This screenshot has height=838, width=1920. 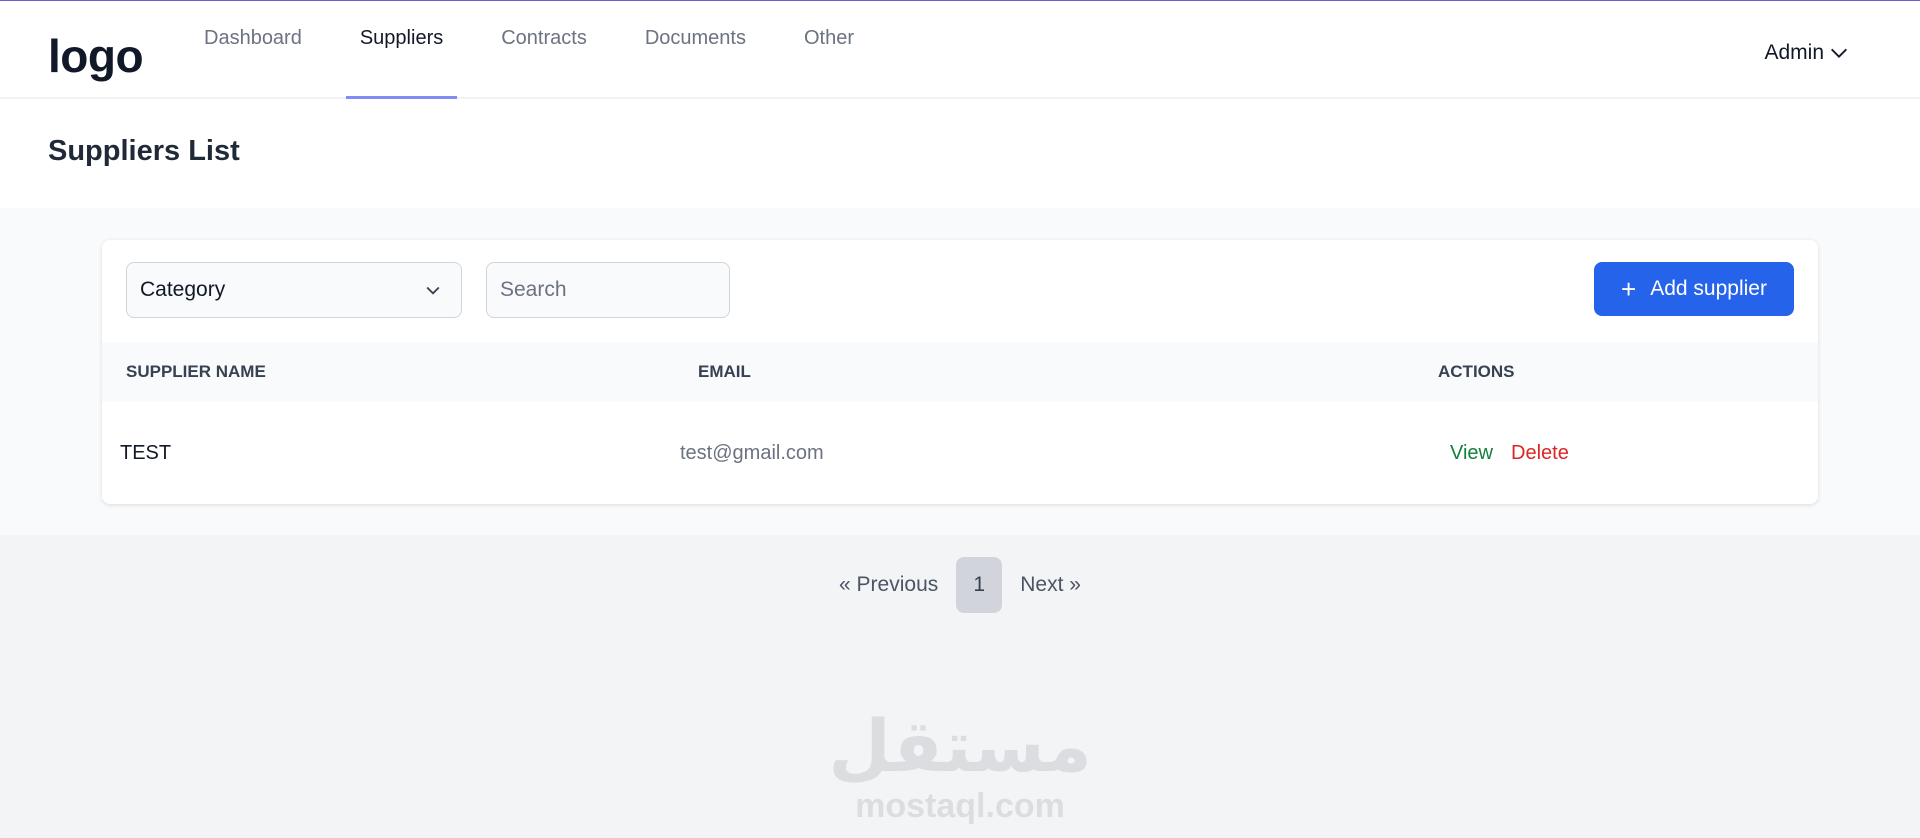 I want to click on watermark-arabic: مستقل, so click(x=960, y=746).